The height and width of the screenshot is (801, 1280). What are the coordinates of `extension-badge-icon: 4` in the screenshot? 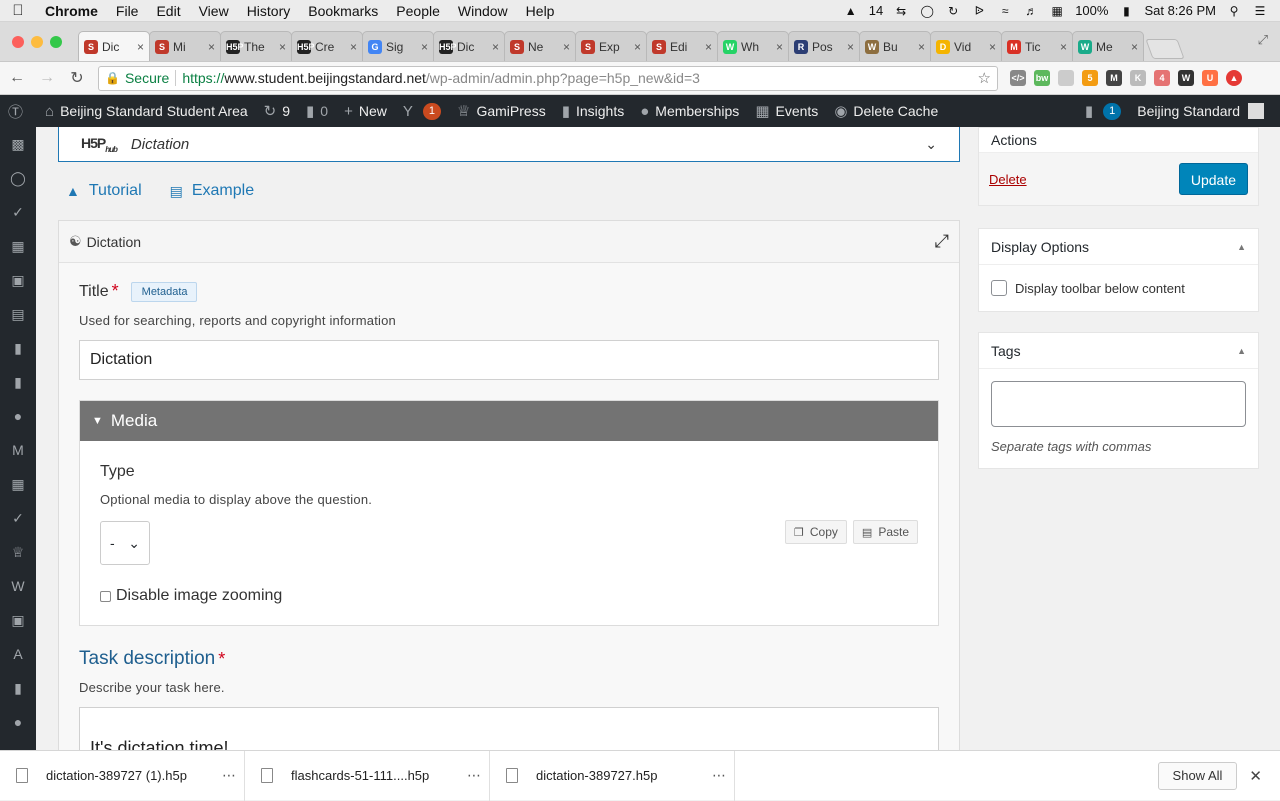 It's located at (1162, 78).